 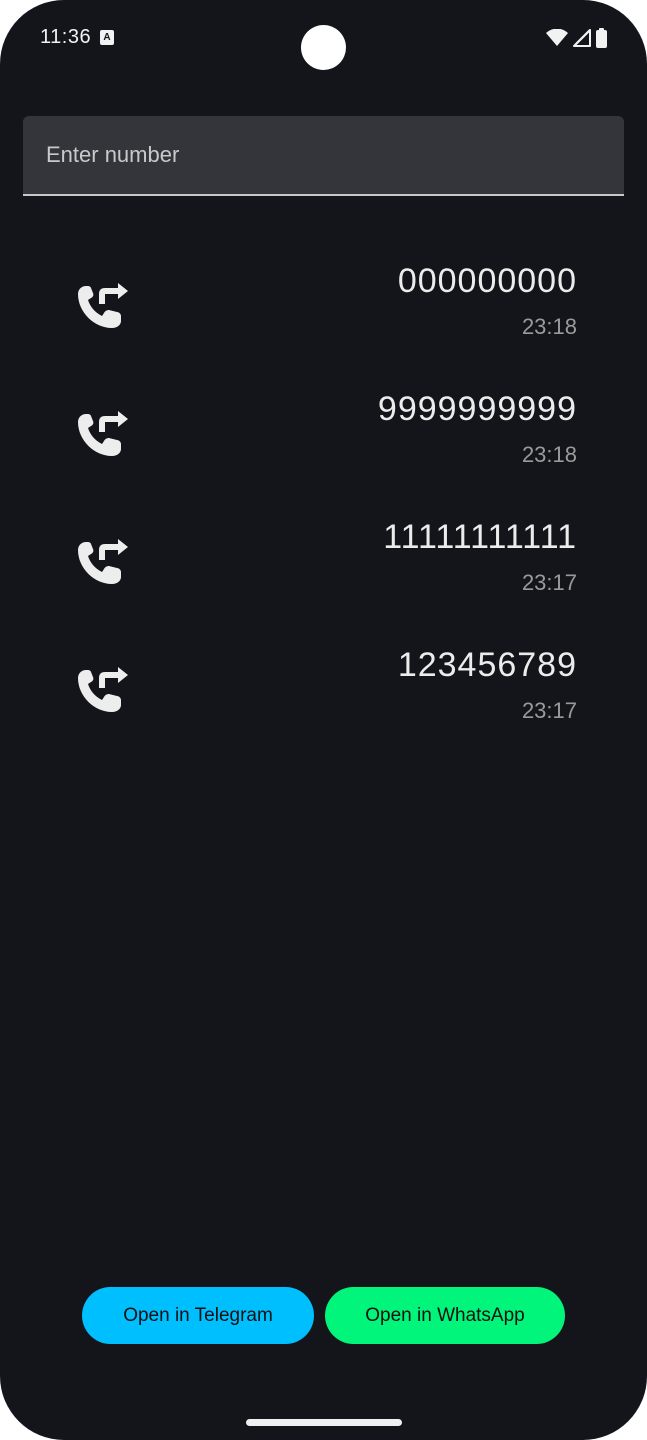 I want to click on call-item: 11111111111 23:17, so click(x=323, y=556).